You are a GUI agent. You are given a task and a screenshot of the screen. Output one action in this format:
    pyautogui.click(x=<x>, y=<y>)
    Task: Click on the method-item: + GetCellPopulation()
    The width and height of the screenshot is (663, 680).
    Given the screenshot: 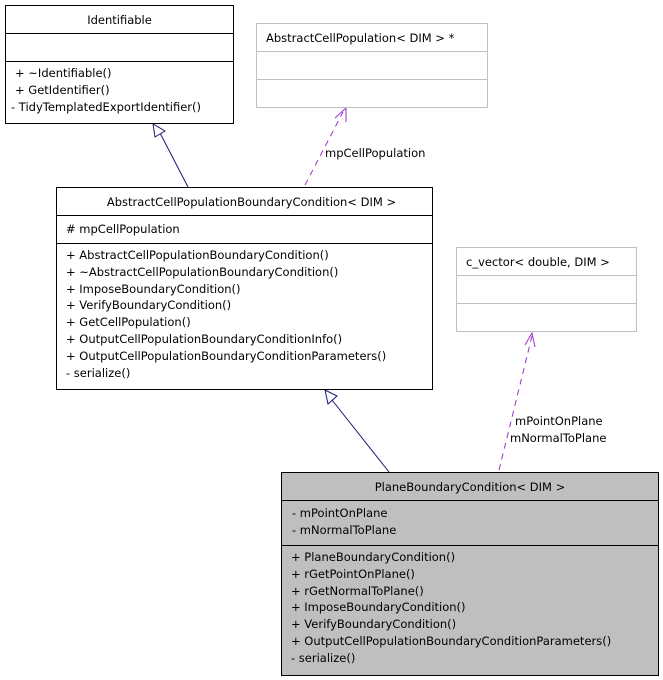 What is the action you would take?
    pyautogui.click(x=128, y=322)
    